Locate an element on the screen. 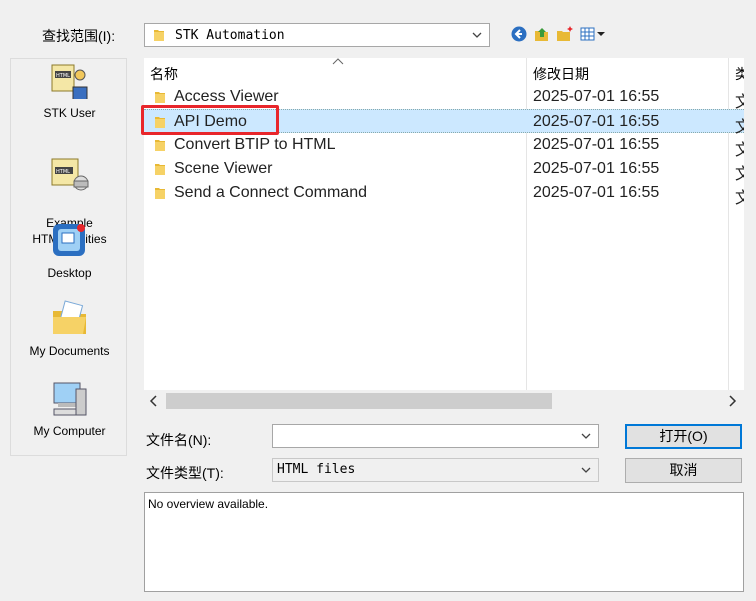 The height and width of the screenshot is (601, 756). filename-label: 文件名(N): is located at coordinates (179, 440).